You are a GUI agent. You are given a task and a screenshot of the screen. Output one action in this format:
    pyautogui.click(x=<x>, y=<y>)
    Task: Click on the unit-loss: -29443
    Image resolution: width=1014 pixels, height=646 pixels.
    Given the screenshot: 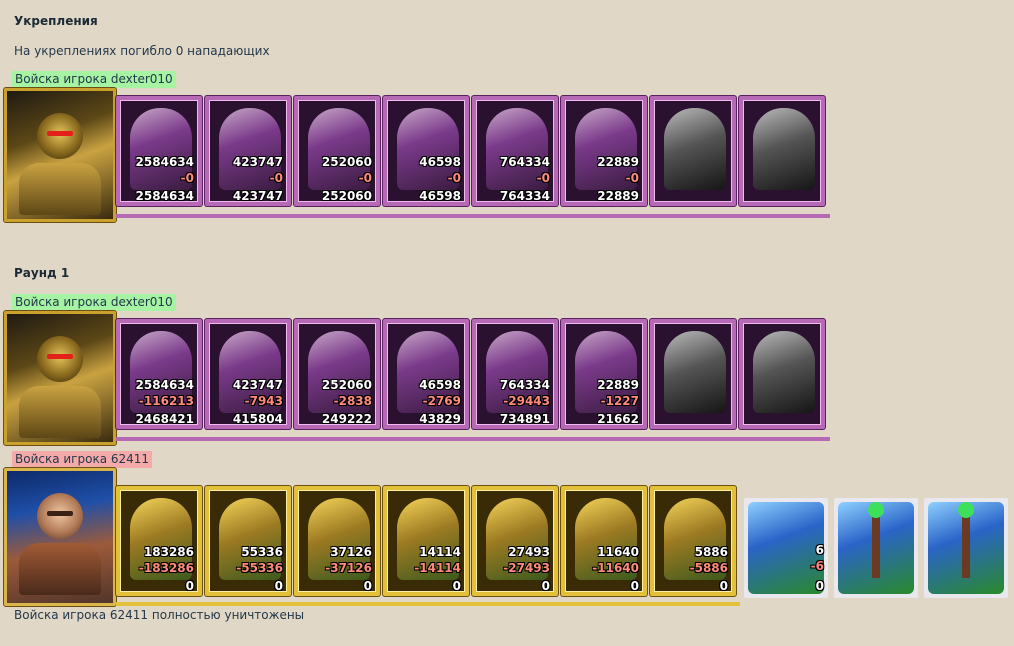 What is the action you would take?
    pyautogui.click(x=526, y=401)
    